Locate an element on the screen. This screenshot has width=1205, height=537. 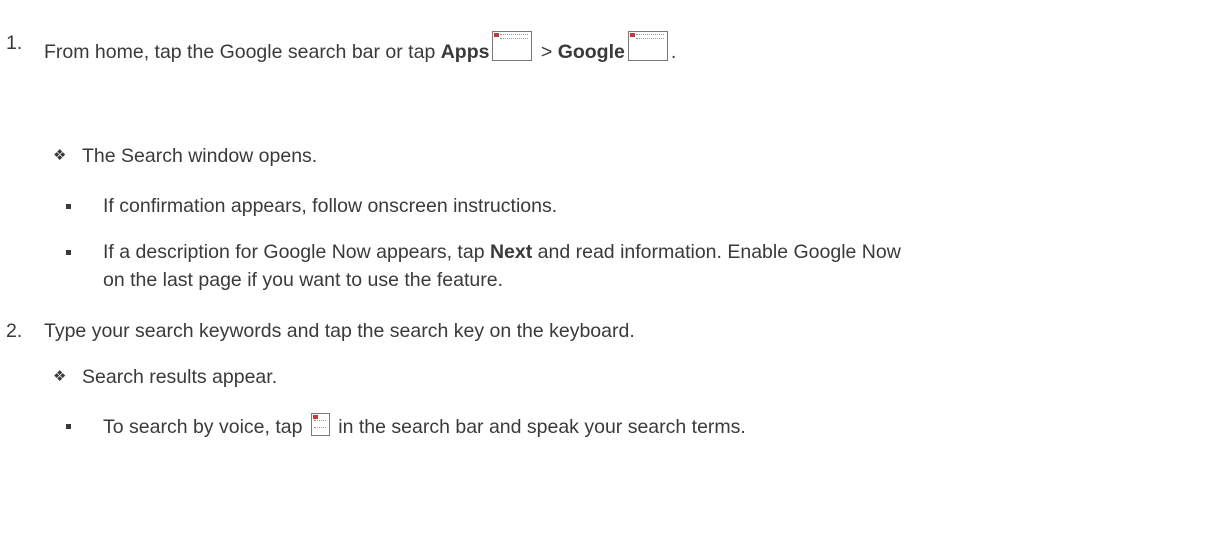
apps-icon is located at coordinates (512, 46).